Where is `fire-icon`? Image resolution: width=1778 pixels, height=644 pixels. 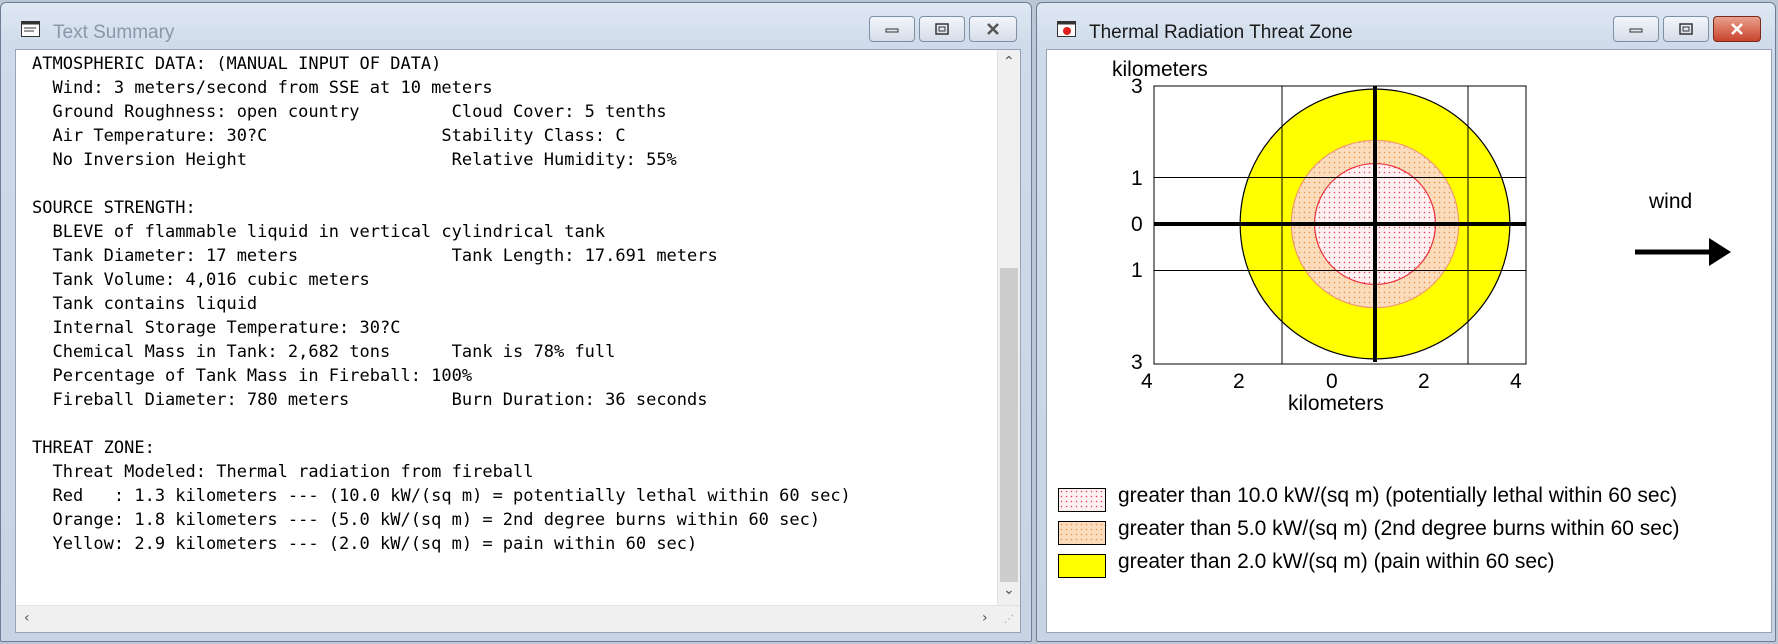
fire-icon is located at coordinates (1066, 29).